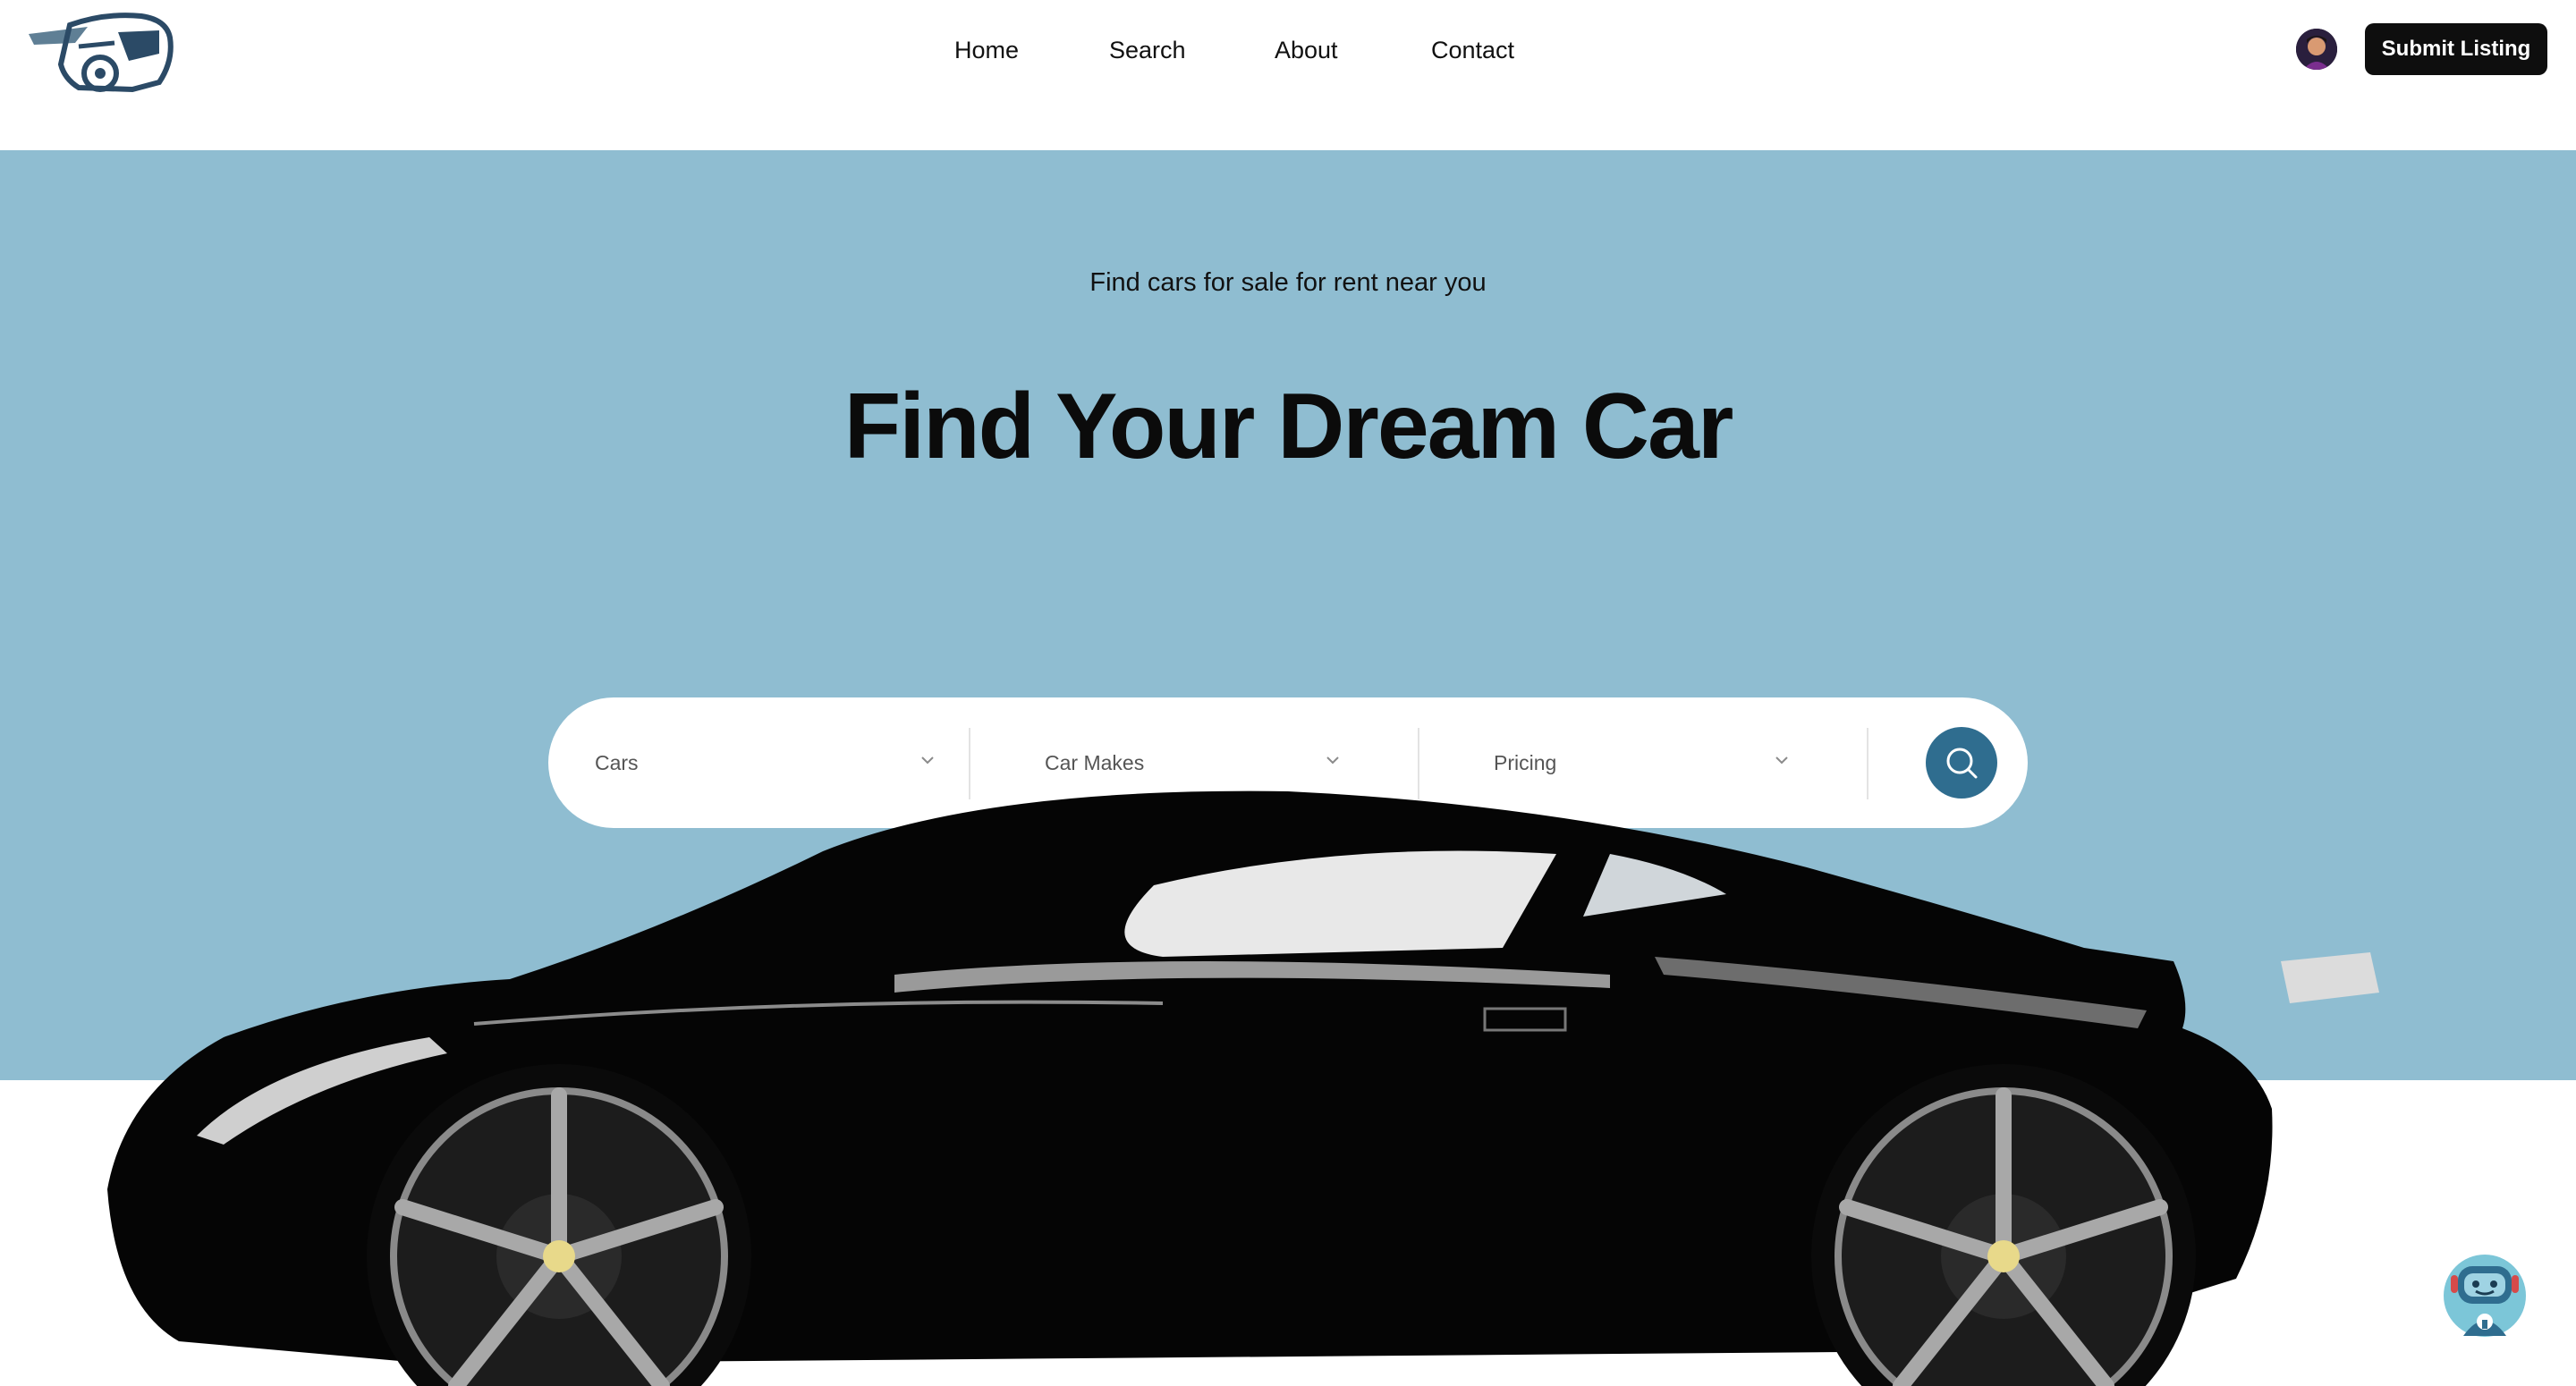 The height and width of the screenshot is (1386, 2576). I want to click on robot-assistant-icon, so click(2484, 1296).